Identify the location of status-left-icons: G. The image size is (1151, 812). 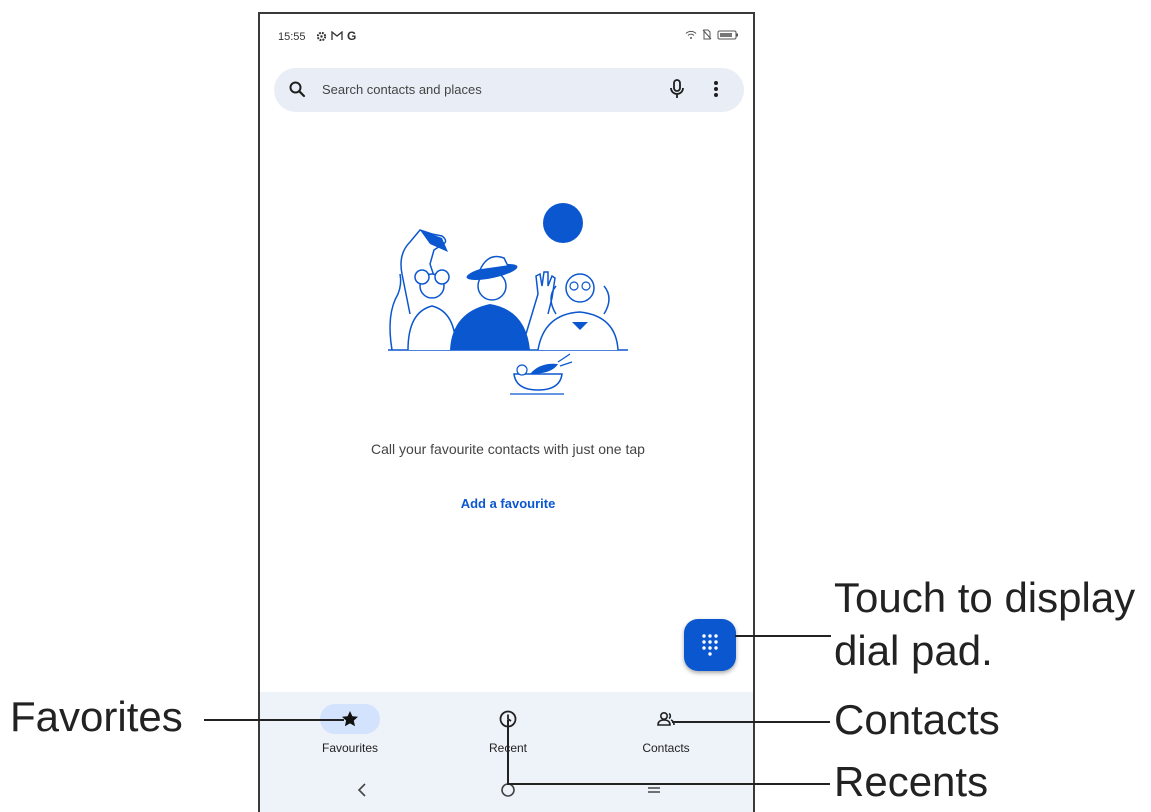
(336, 36).